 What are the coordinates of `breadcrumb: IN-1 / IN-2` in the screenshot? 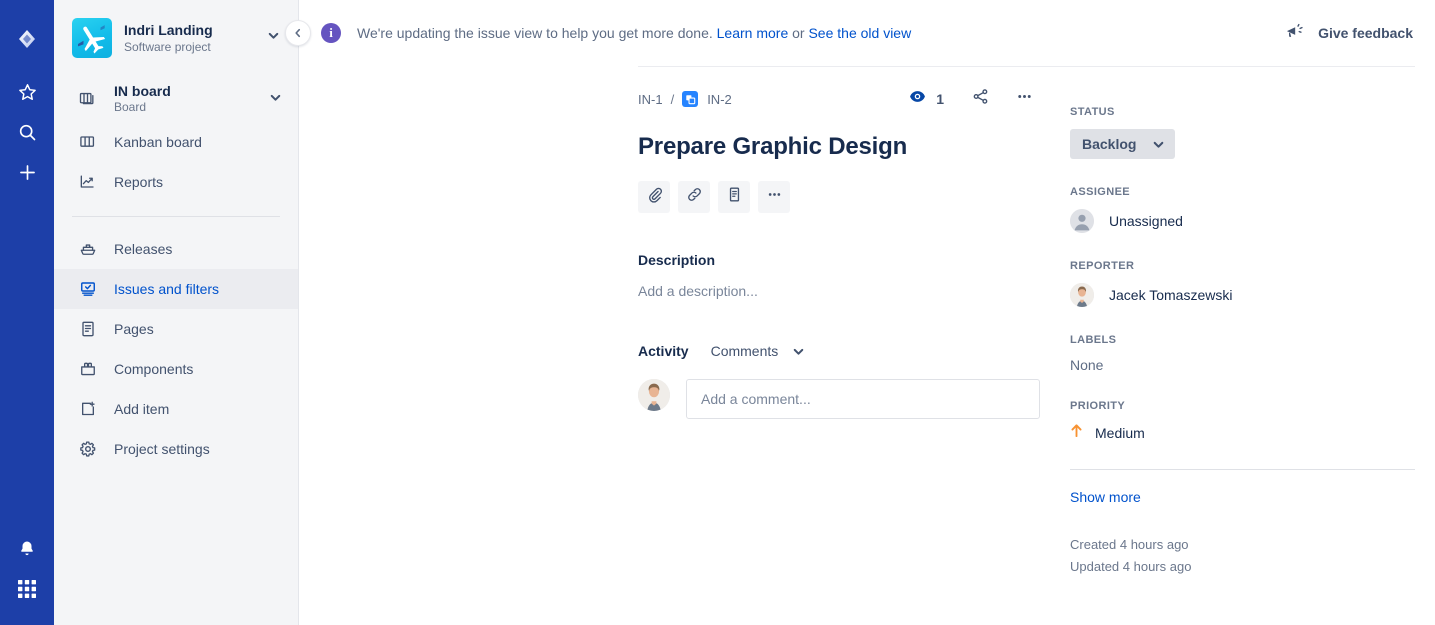 It's located at (769, 99).